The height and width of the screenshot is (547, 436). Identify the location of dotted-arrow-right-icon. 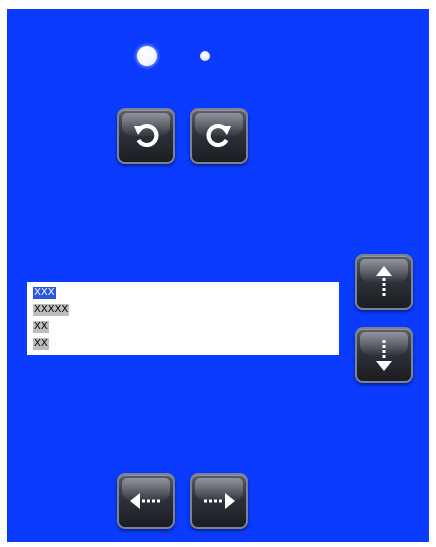
(219, 501).